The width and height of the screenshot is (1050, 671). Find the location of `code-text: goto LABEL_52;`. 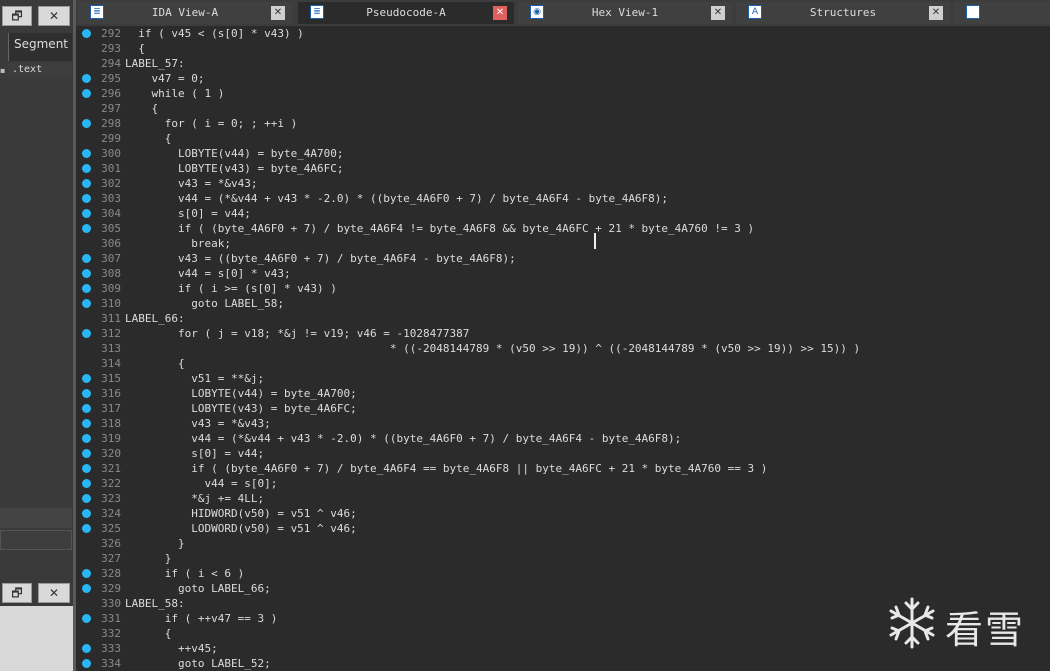

code-text: goto LABEL_52; is located at coordinates (198, 663).